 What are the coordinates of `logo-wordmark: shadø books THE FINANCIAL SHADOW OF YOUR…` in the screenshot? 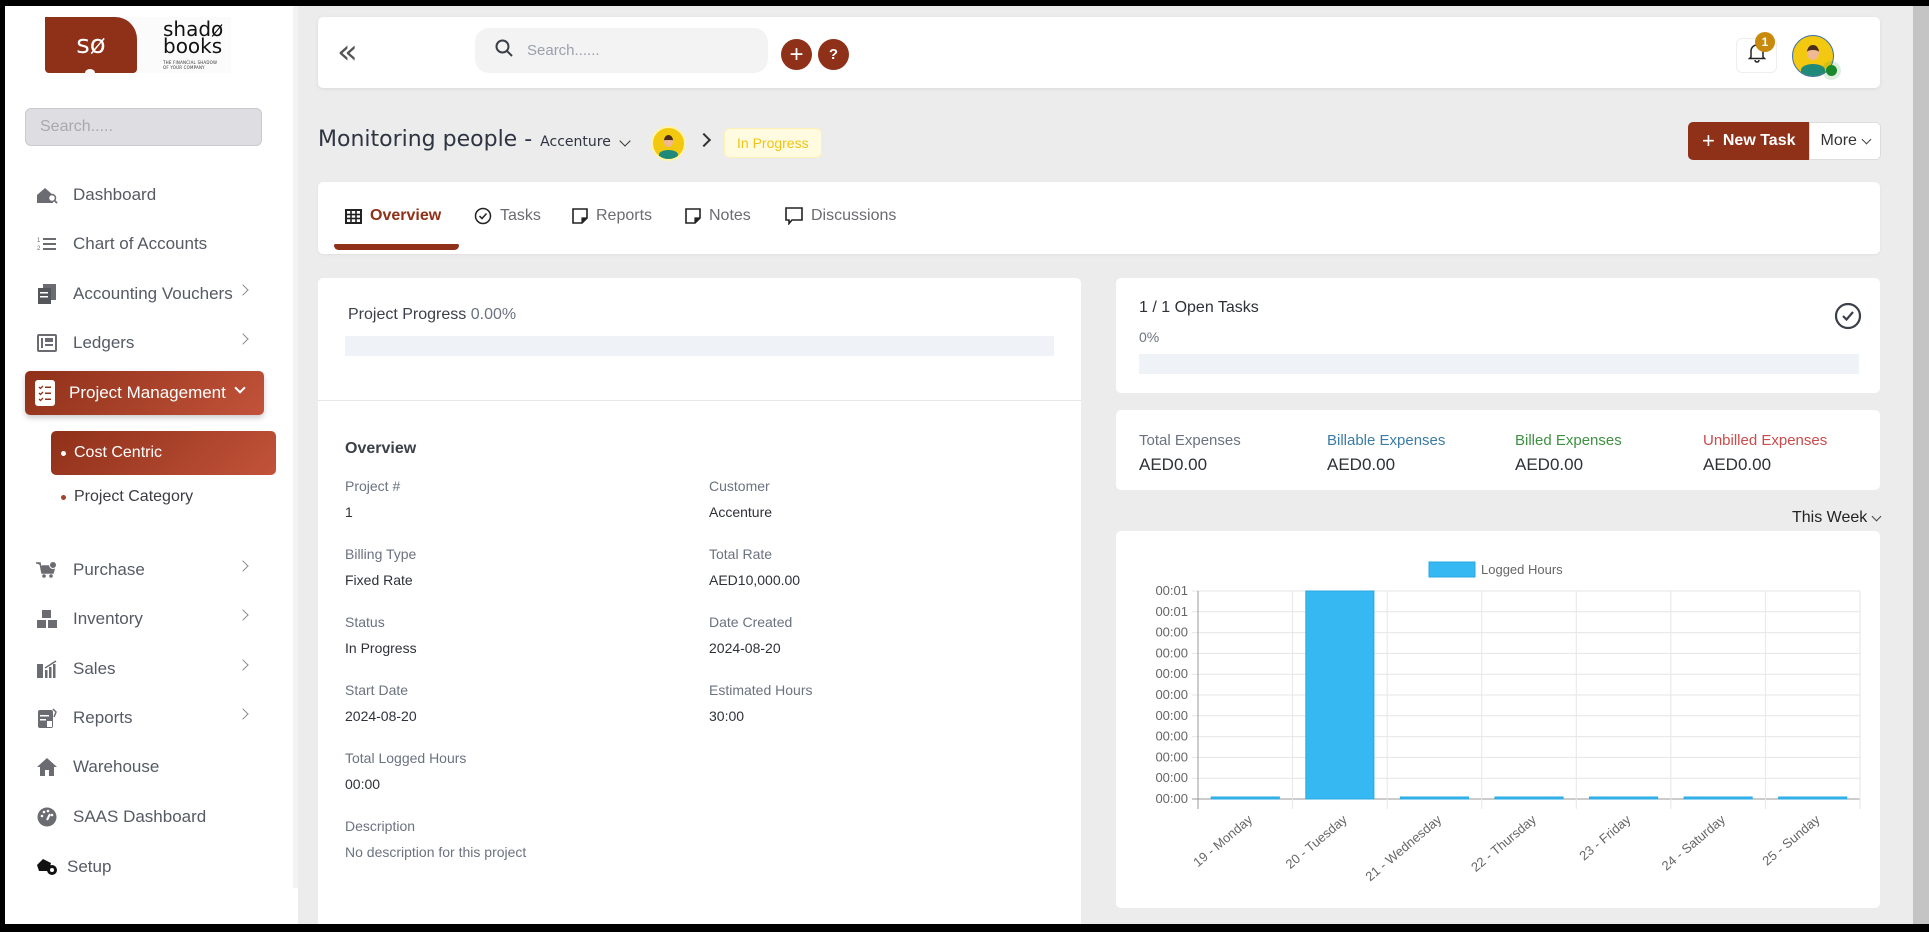 It's located at (180, 45).